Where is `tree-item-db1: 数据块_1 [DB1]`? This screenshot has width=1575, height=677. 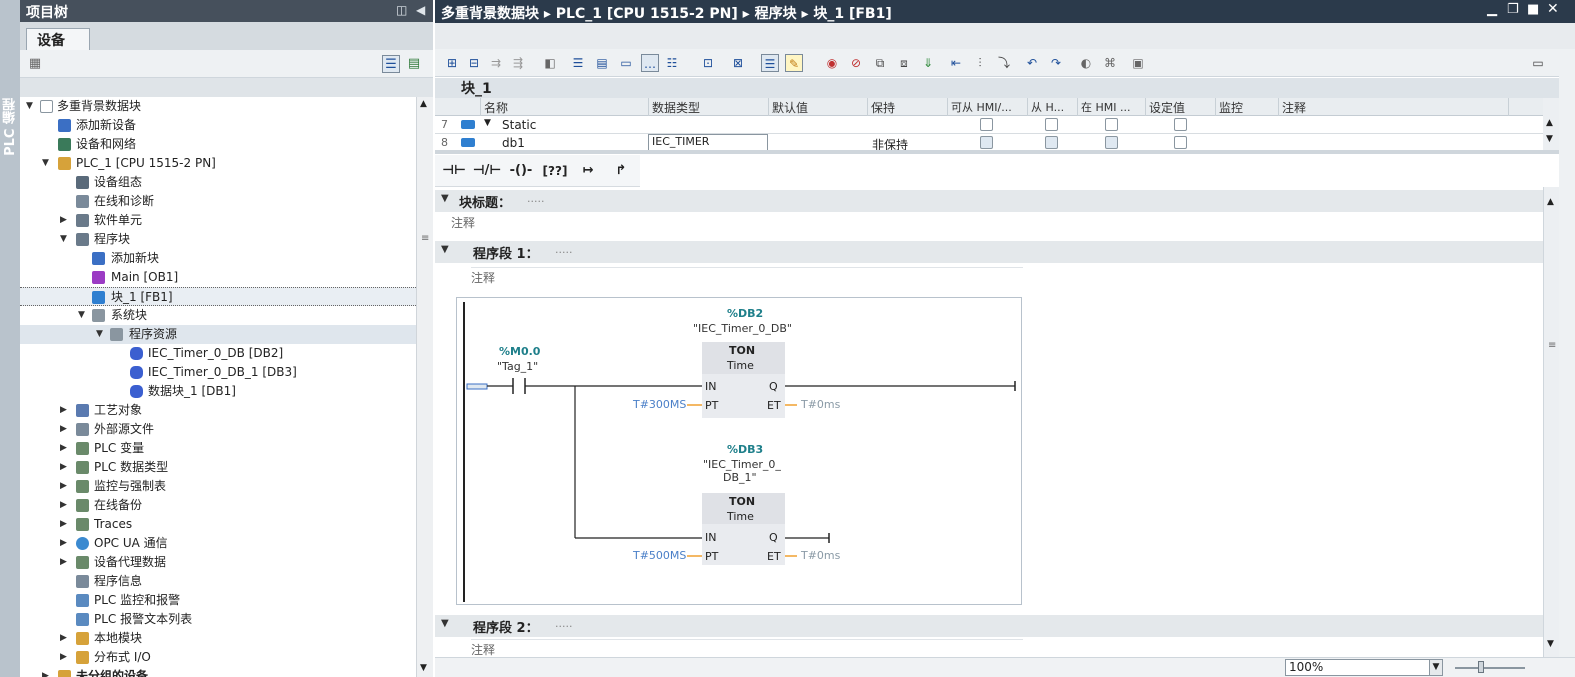 tree-item-db1: 数据块_1 [DB1] is located at coordinates (218, 391).